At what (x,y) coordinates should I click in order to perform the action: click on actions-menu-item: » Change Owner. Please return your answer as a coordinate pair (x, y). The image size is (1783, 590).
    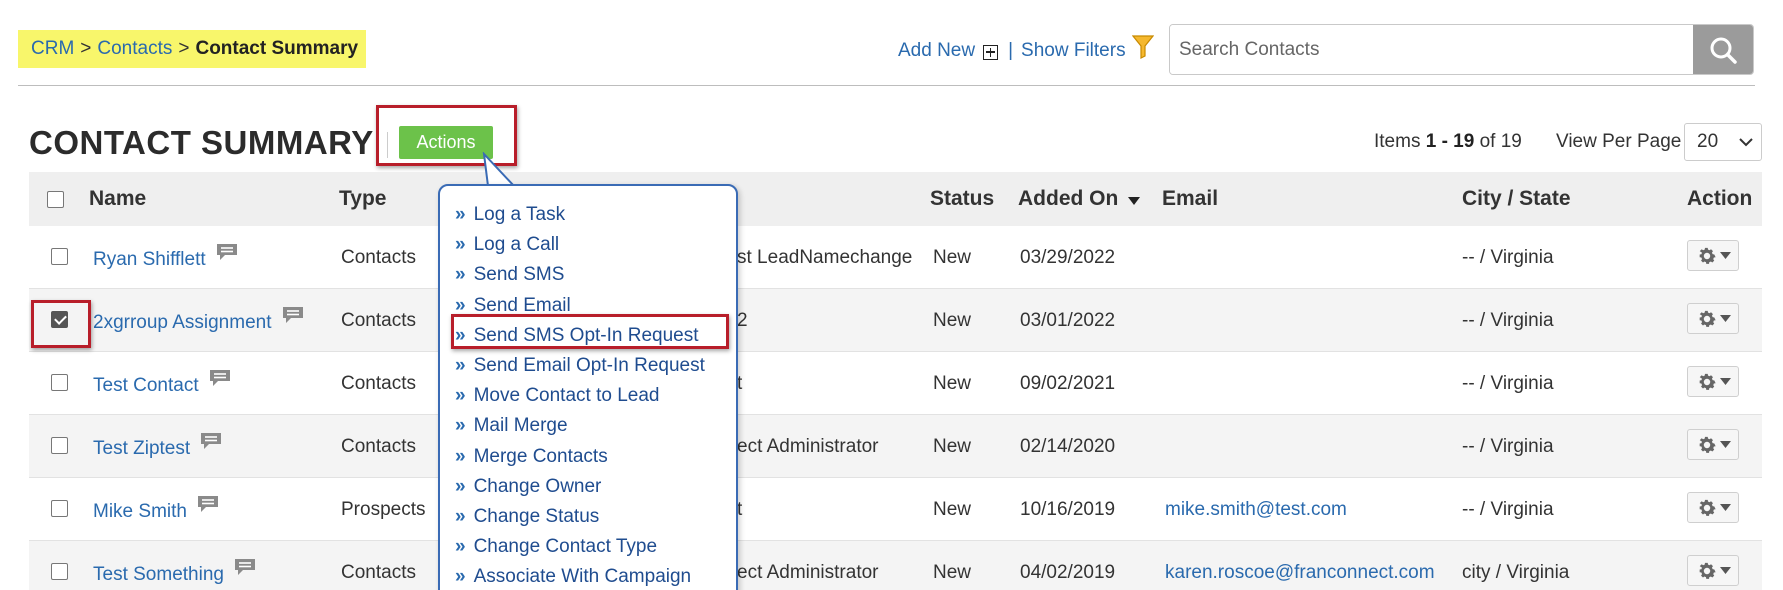
    Looking at the image, I should click on (528, 487).